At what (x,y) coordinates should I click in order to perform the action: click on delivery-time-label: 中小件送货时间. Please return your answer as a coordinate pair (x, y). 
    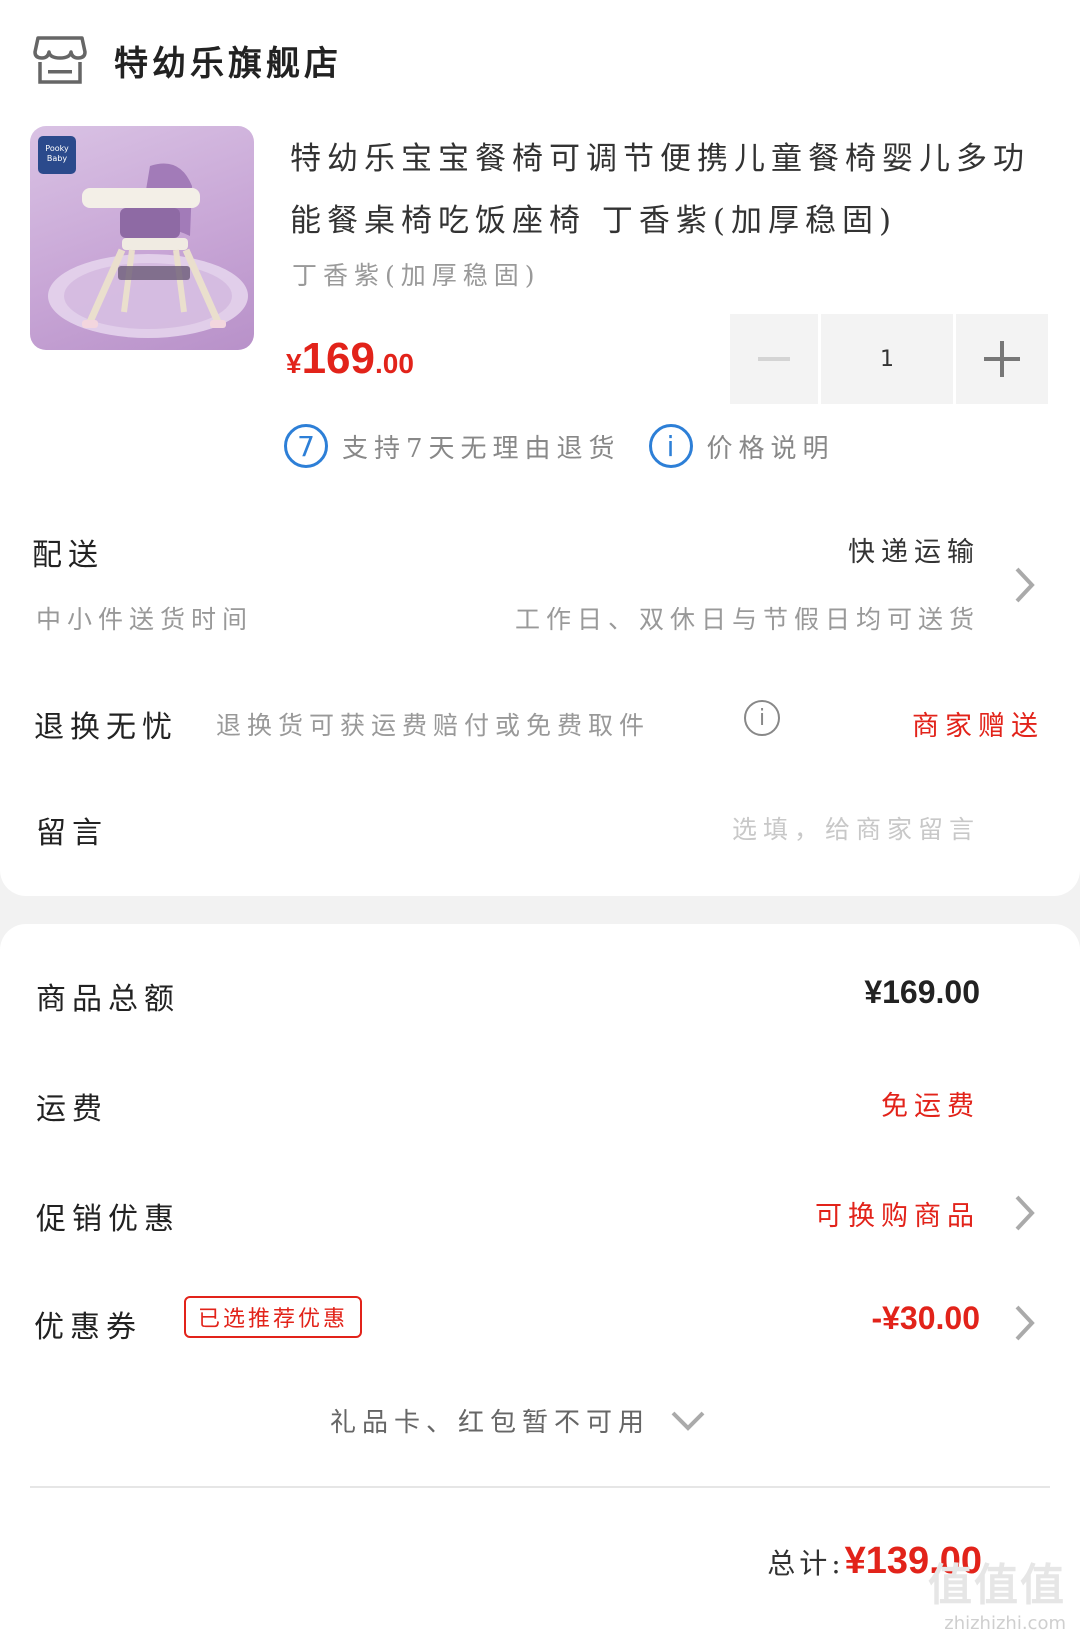
    Looking at the image, I should click on (145, 619).